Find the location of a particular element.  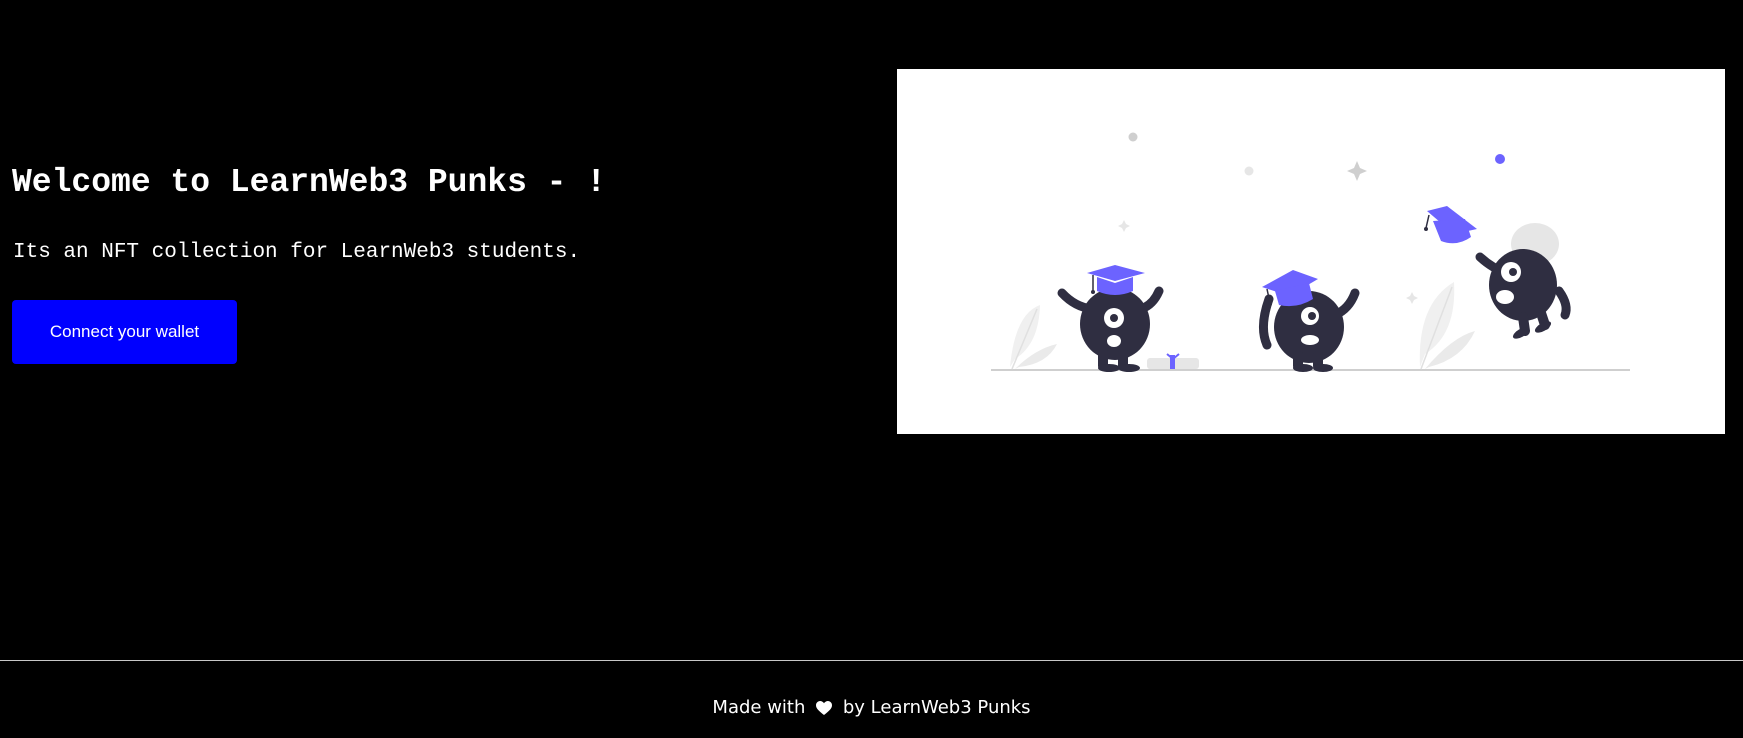

footer-made-with: Made with is located at coordinates (759, 707).